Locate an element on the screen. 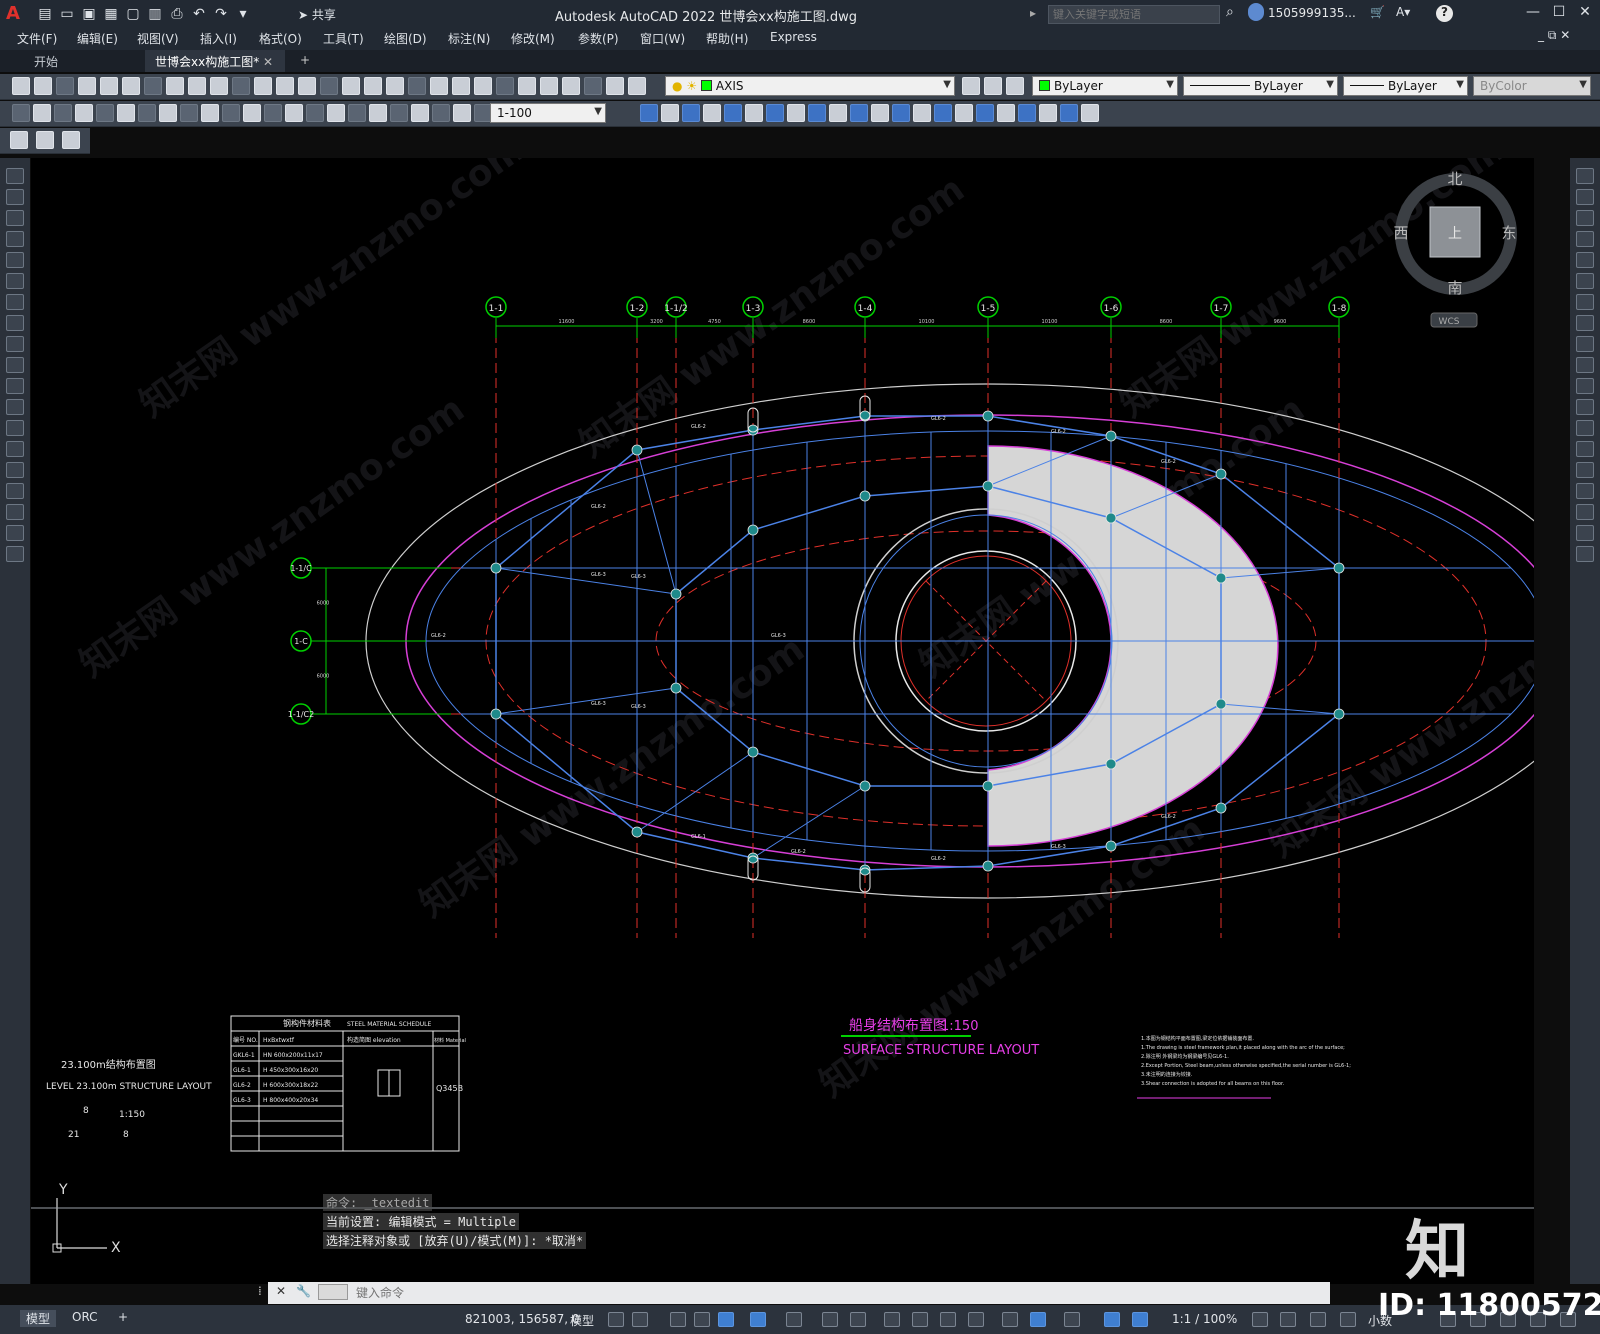  menu-edit: 编辑(E) is located at coordinates (97, 38).